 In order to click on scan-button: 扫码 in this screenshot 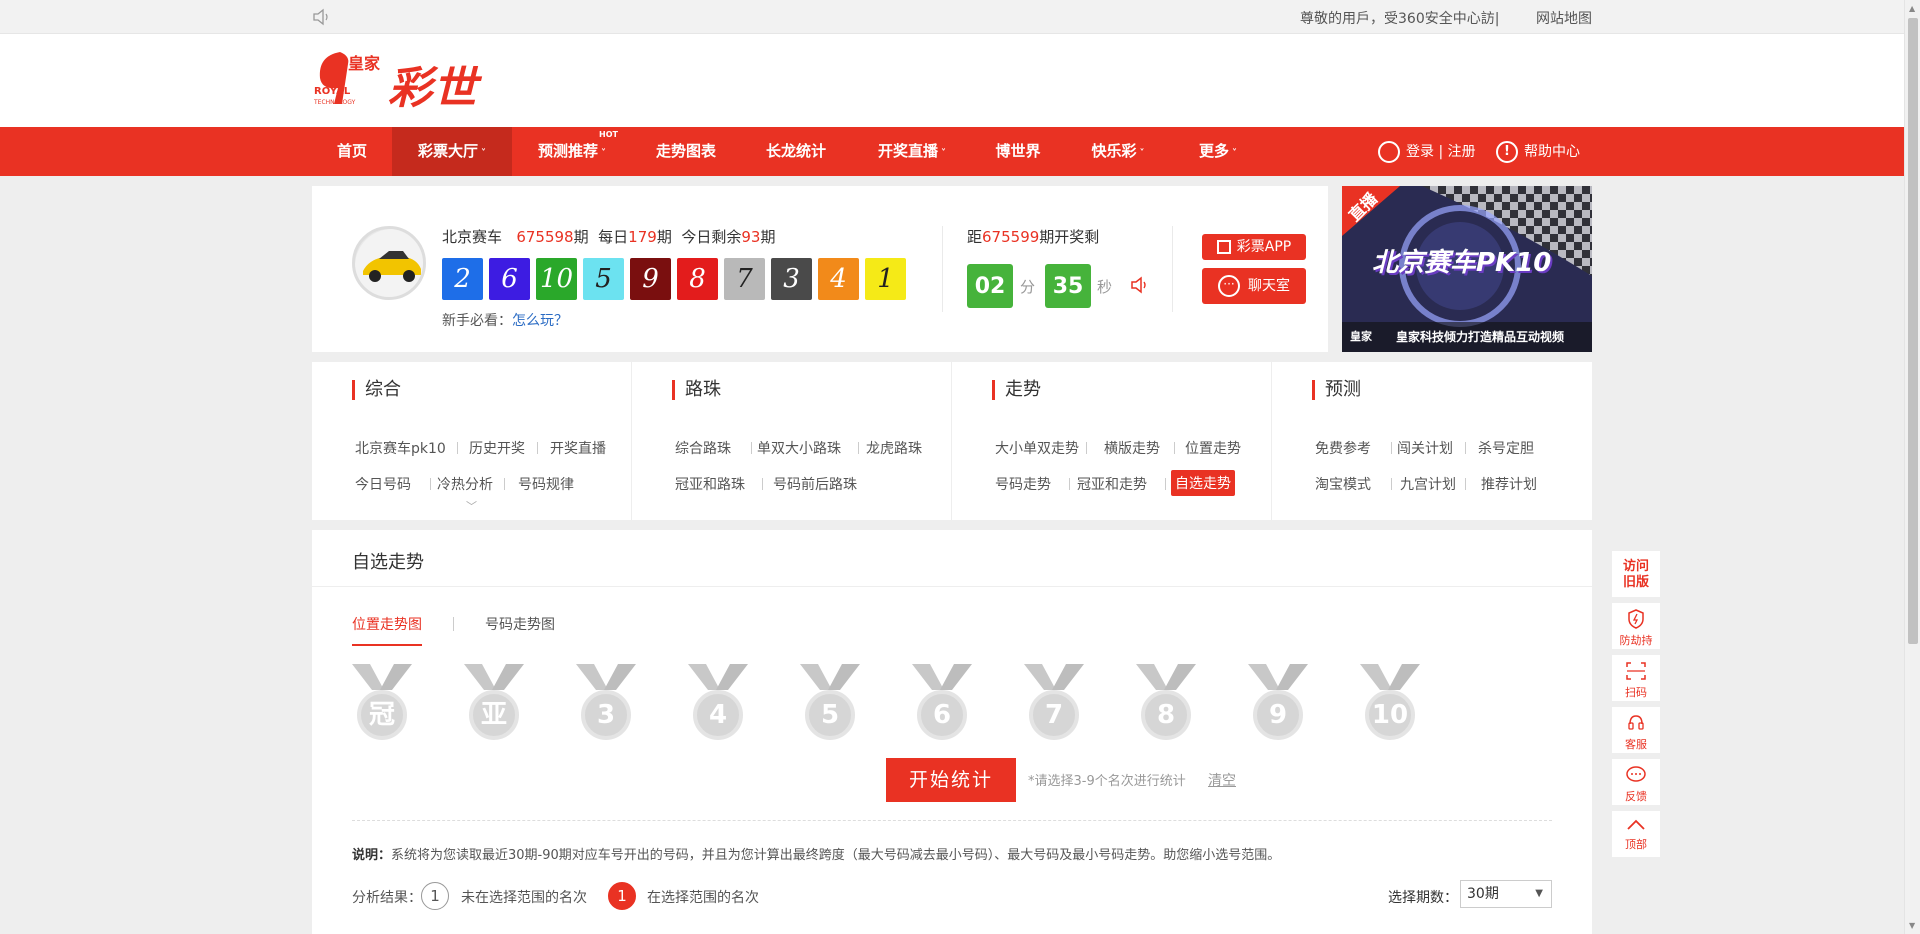, I will do `click(1636, 678)`.